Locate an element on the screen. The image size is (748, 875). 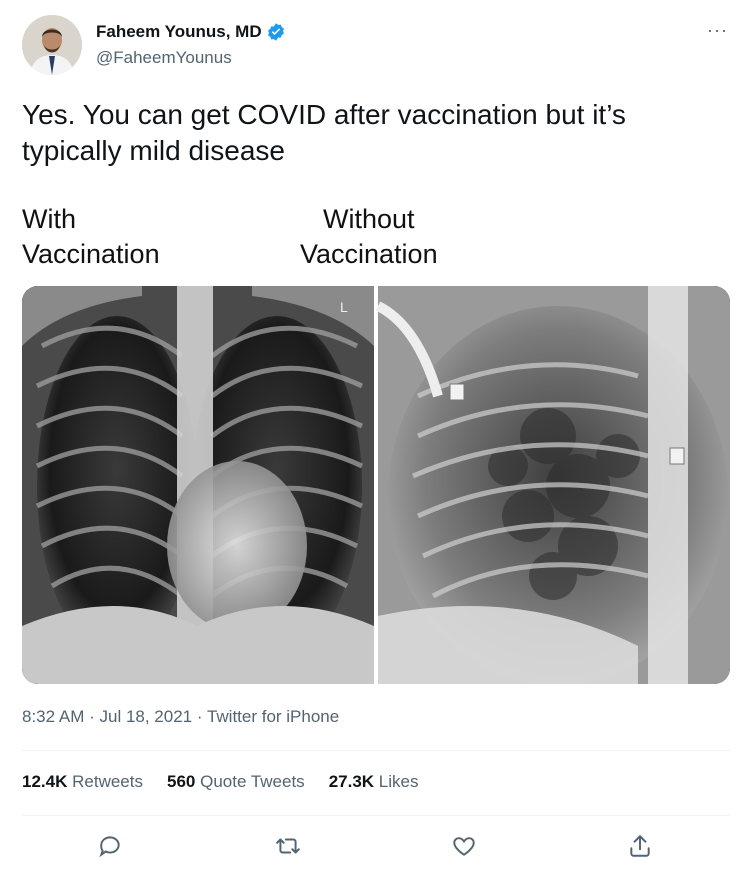
left-caption: With Vaccination is located at coordinates (91, 236).